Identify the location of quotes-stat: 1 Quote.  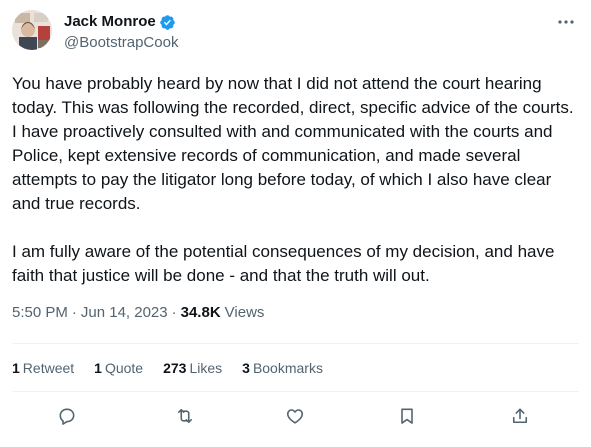
(118, 368).